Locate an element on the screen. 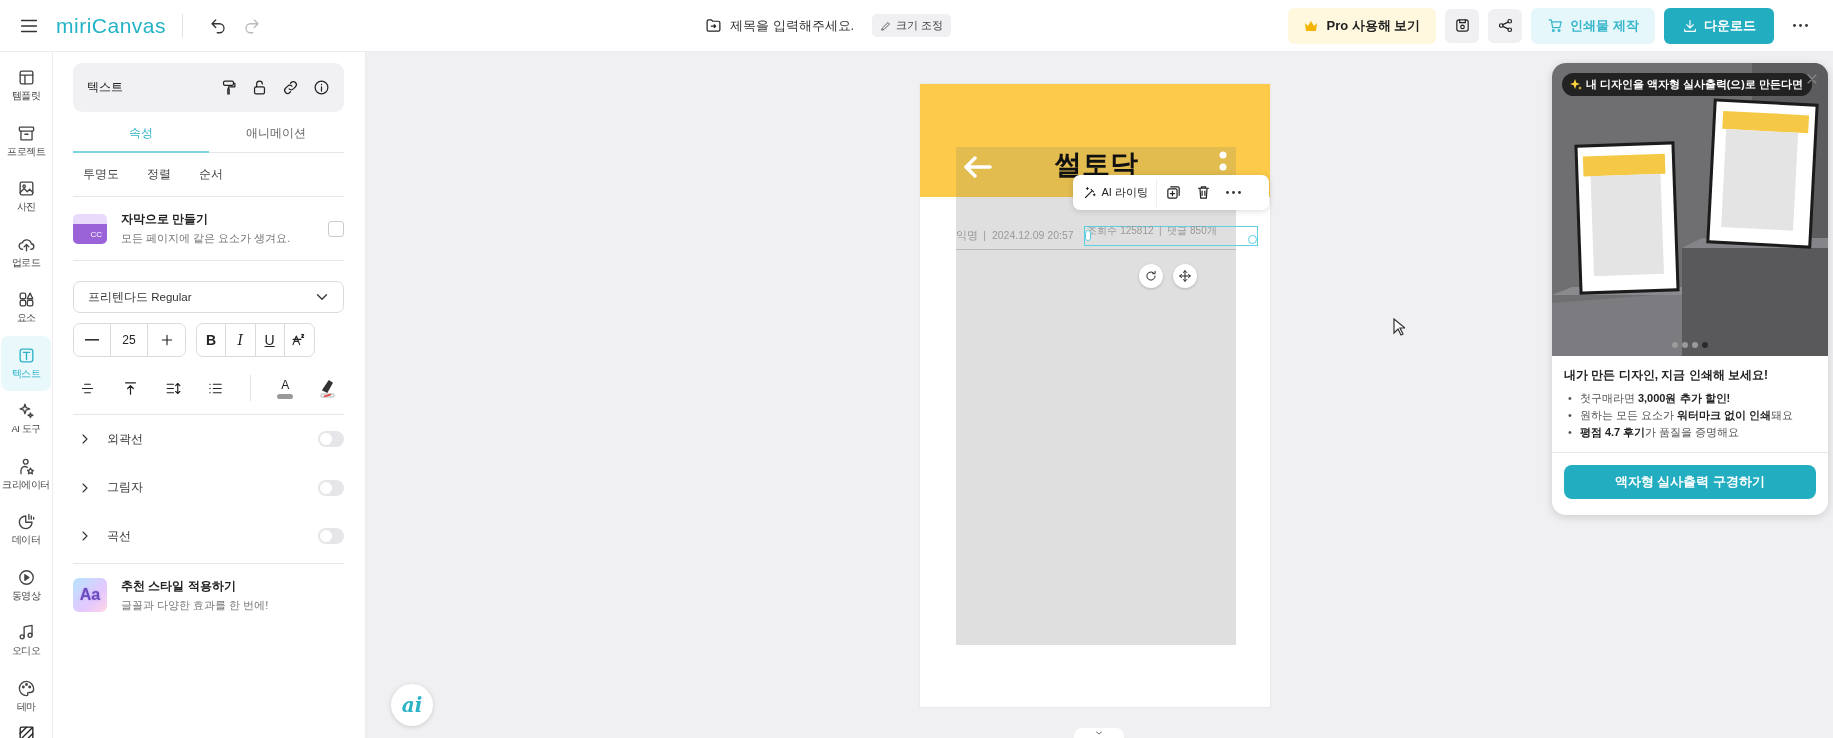 The width and height of the screenshot is (1833, 738). info-button is located at coordinates (321, 87).